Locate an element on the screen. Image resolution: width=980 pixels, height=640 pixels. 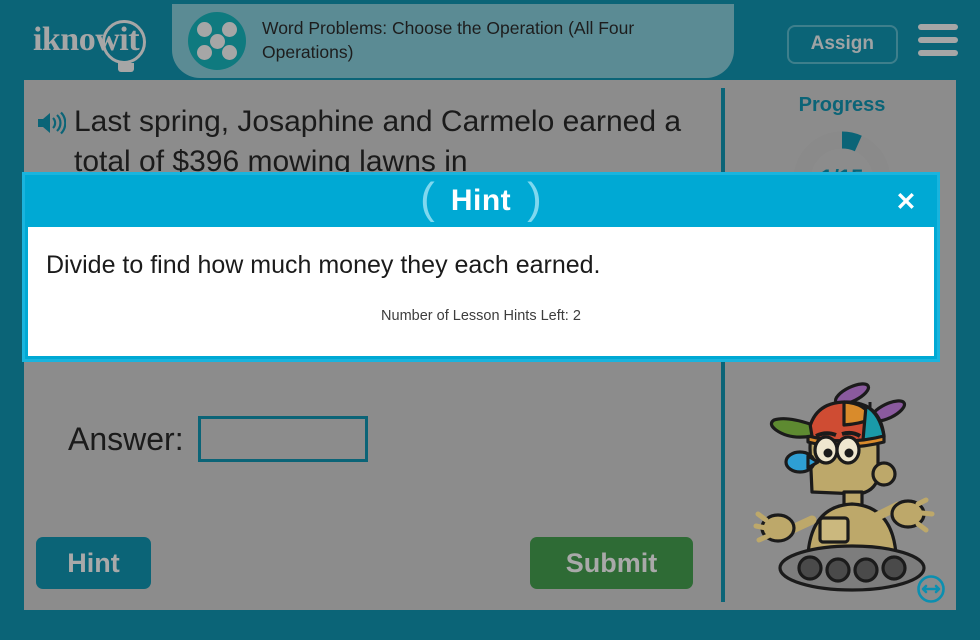
answer-input is located at coordinates (282, 439).